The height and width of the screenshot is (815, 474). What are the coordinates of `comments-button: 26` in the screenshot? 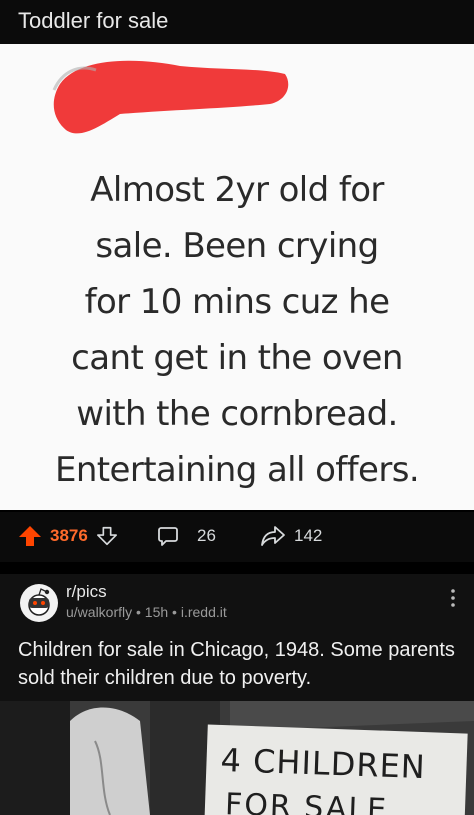 It's located at (186, 536).